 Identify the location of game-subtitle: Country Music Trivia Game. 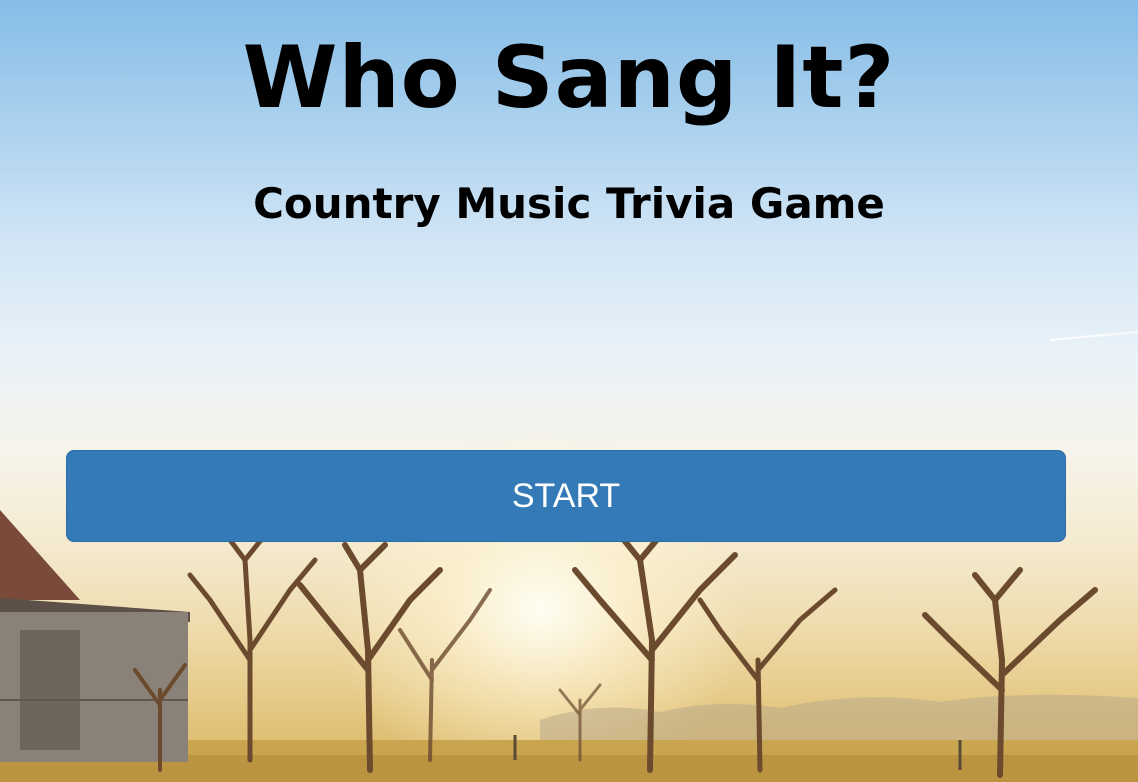
(569, 203).